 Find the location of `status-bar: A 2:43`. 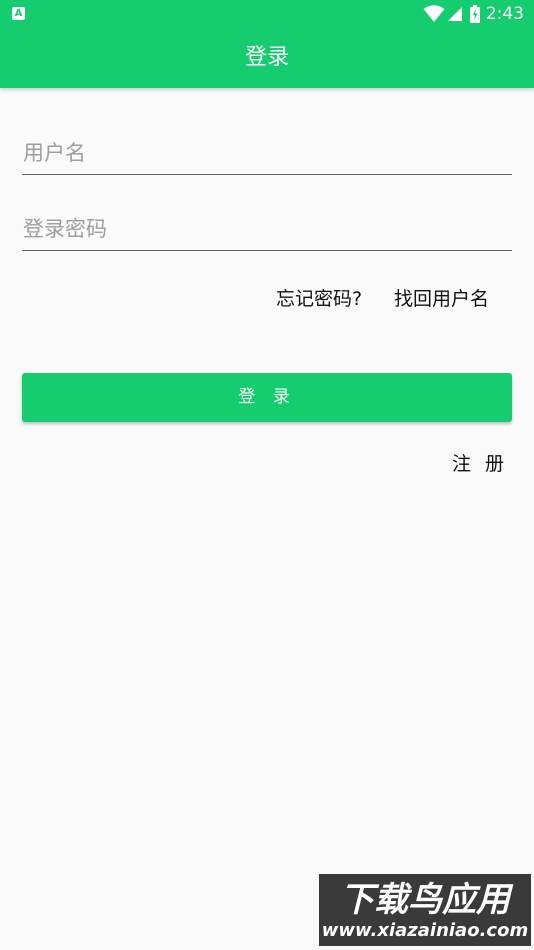

status-bar: A 2:43 is located at coordinates (267, 14).